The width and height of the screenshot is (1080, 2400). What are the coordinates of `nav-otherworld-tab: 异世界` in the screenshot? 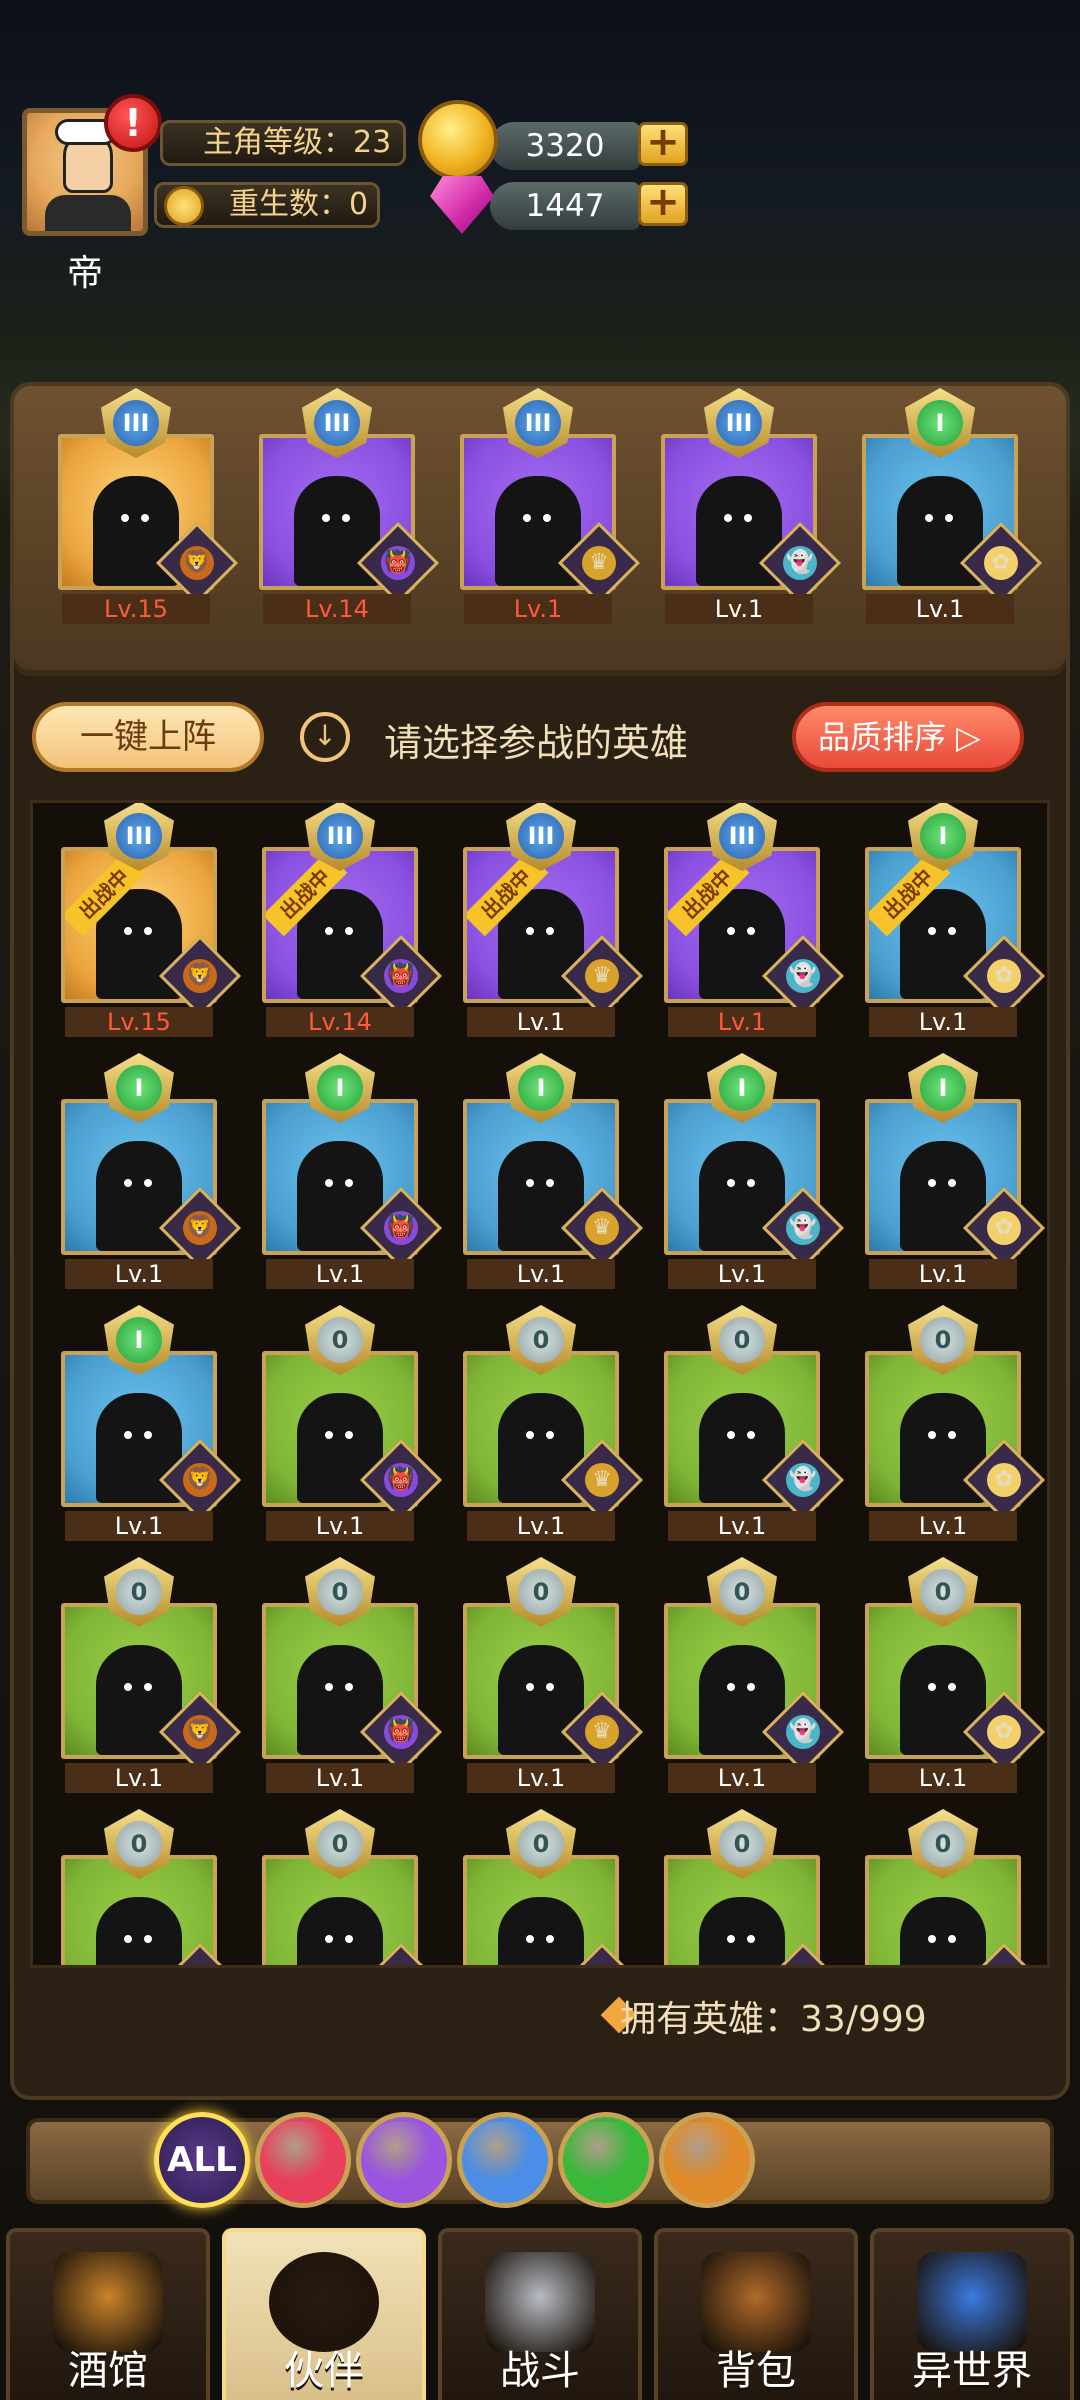 It's located at (972, 2314).